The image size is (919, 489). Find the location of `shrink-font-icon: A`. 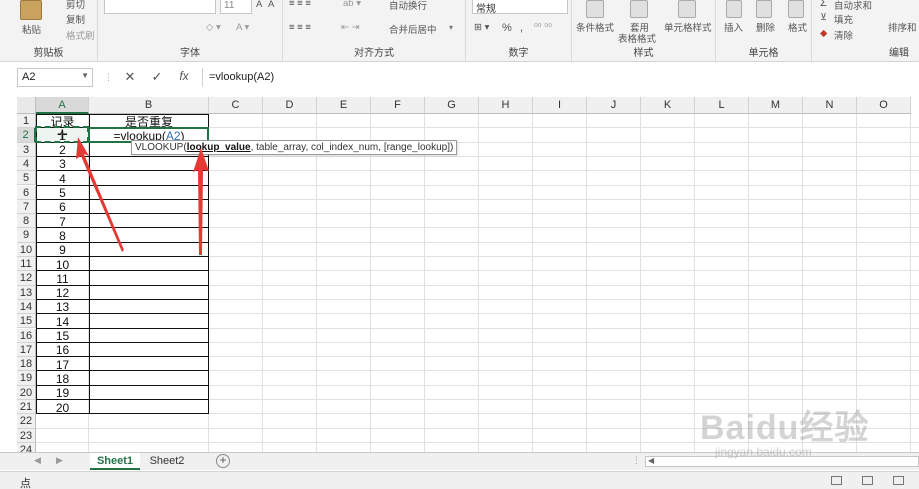

shrink-font-icon: A is located at coordinates (271, 5).